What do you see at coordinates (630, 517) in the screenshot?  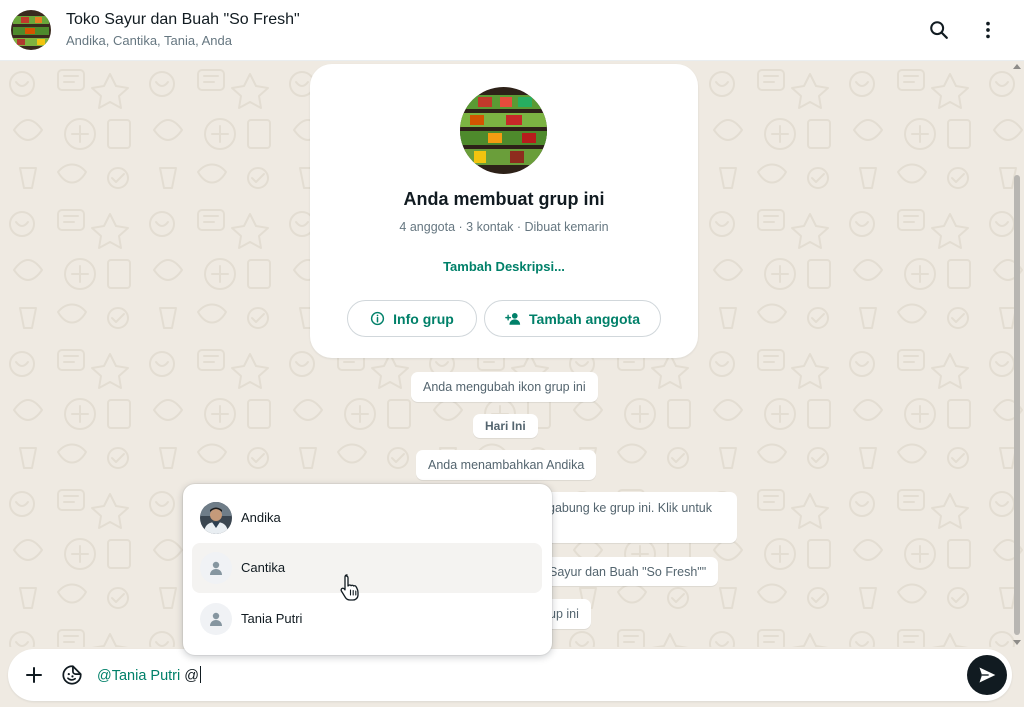 I see `system-message: gabung ke grup ini. Klik untuk` at bounding box center [630, 517].